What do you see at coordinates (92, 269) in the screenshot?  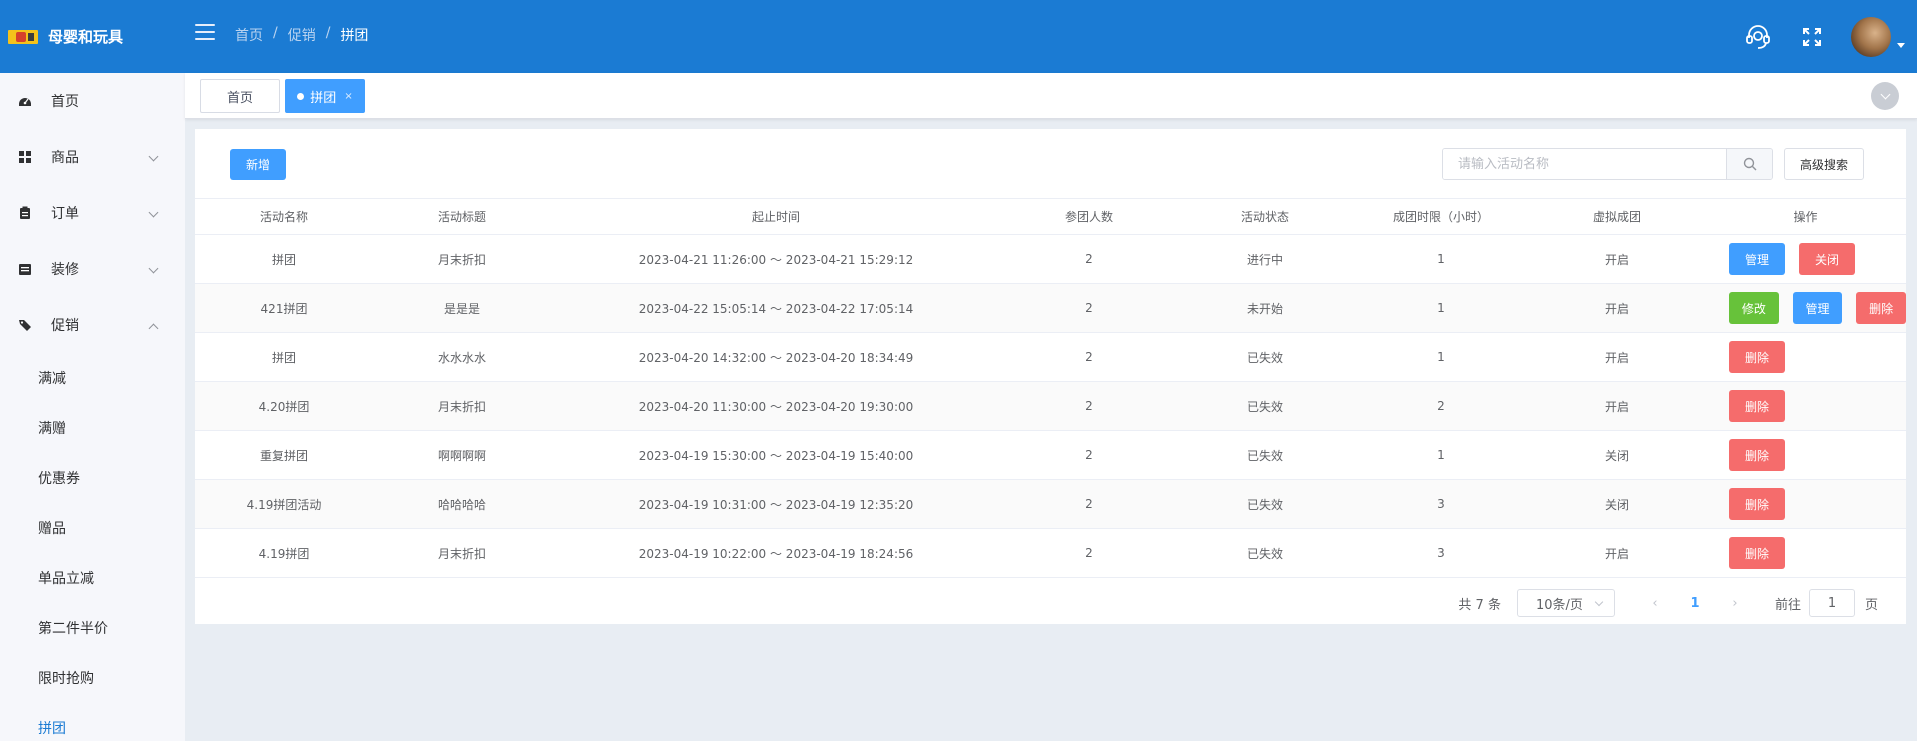 I see `sidebar-item-decoration: 装修` at bounding box center [92, 269].